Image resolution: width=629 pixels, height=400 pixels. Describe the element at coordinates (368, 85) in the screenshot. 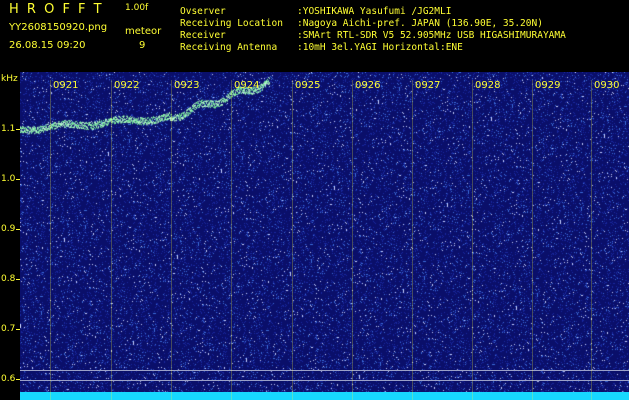

I see `time-label: 0926` at that location.